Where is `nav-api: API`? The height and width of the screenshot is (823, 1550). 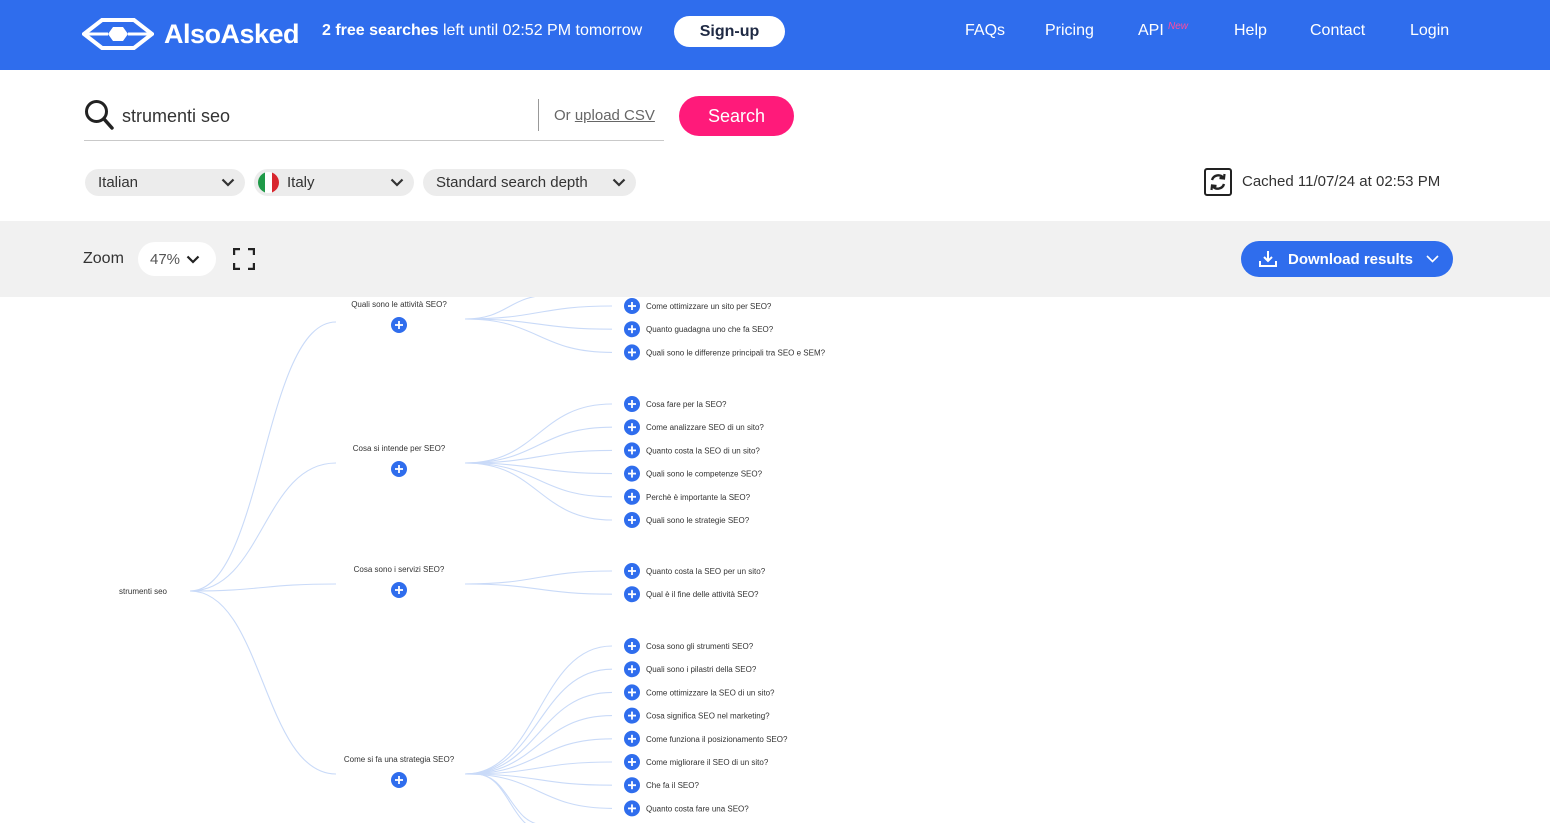 nav-api: API is located at coordinates (1151, 31).